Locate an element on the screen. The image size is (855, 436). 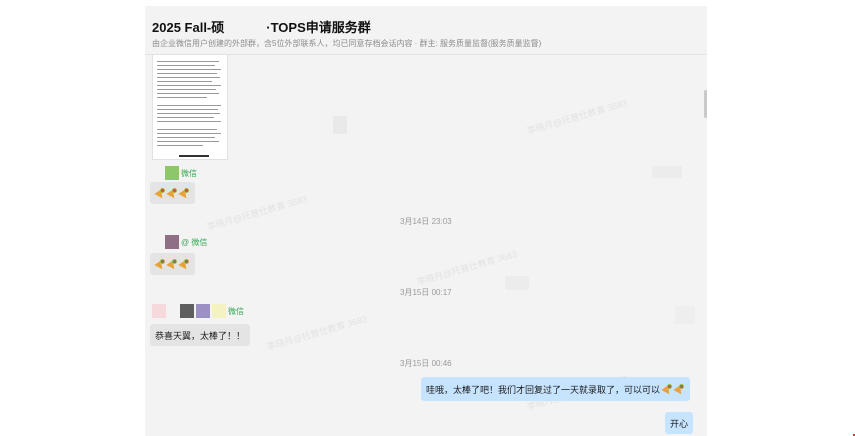
message-text: 哇哦，太棒了吧！我们才回复过了一天就录取了，可以可以 is located at coordinates (543, 389).